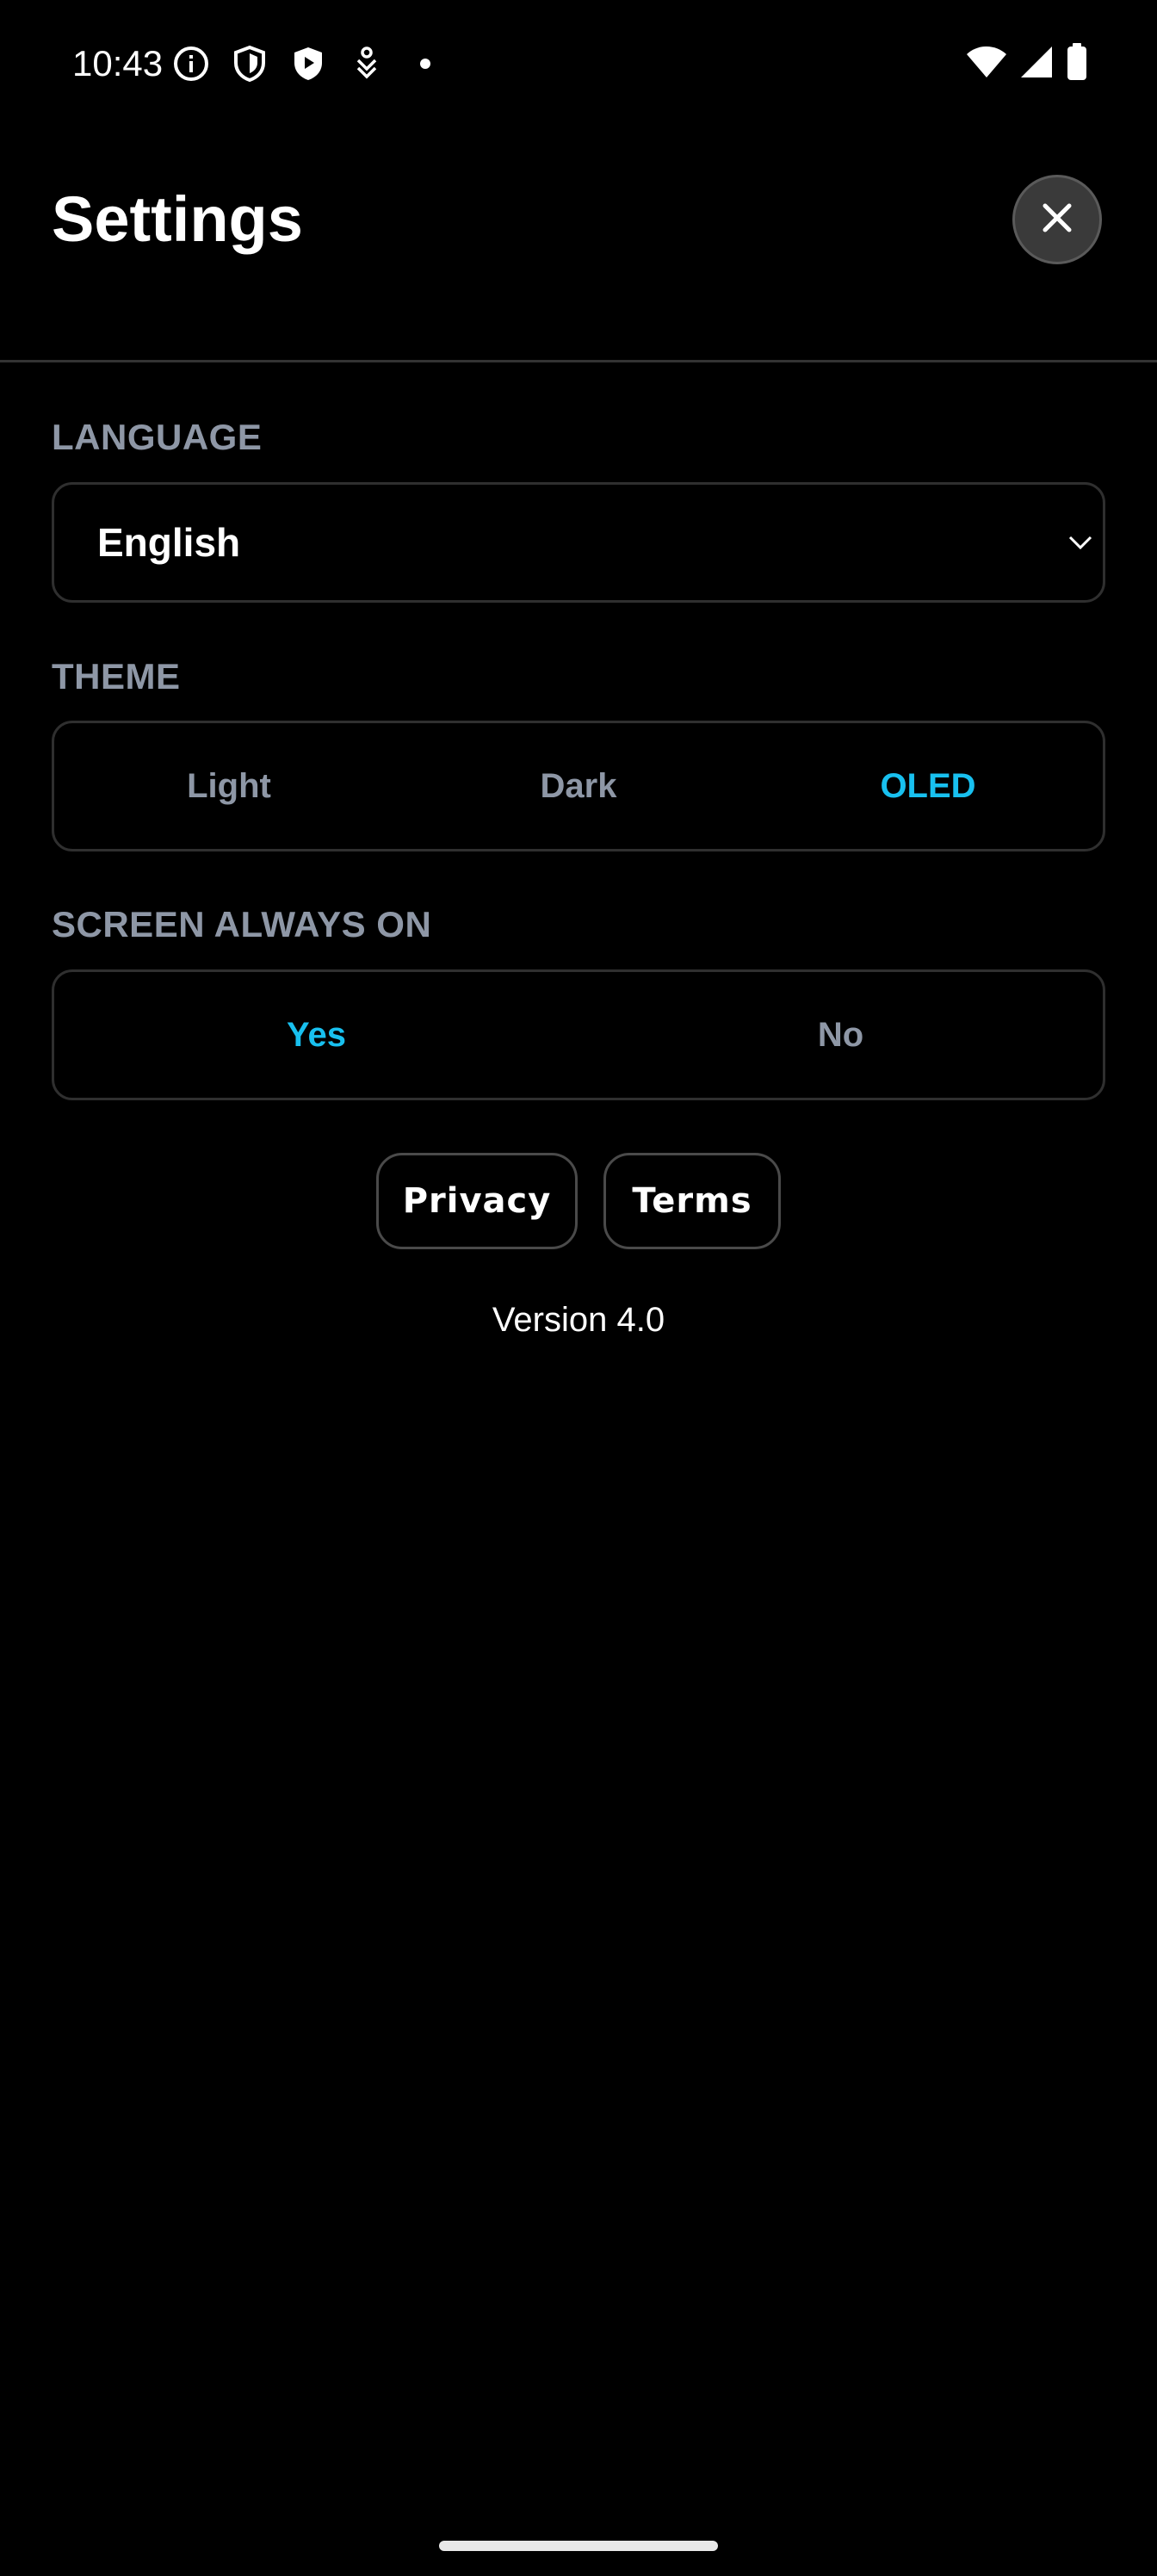 This screenshot has height=2576, width=1157. I want to click on theme-label: THEME, so click(117, 677).